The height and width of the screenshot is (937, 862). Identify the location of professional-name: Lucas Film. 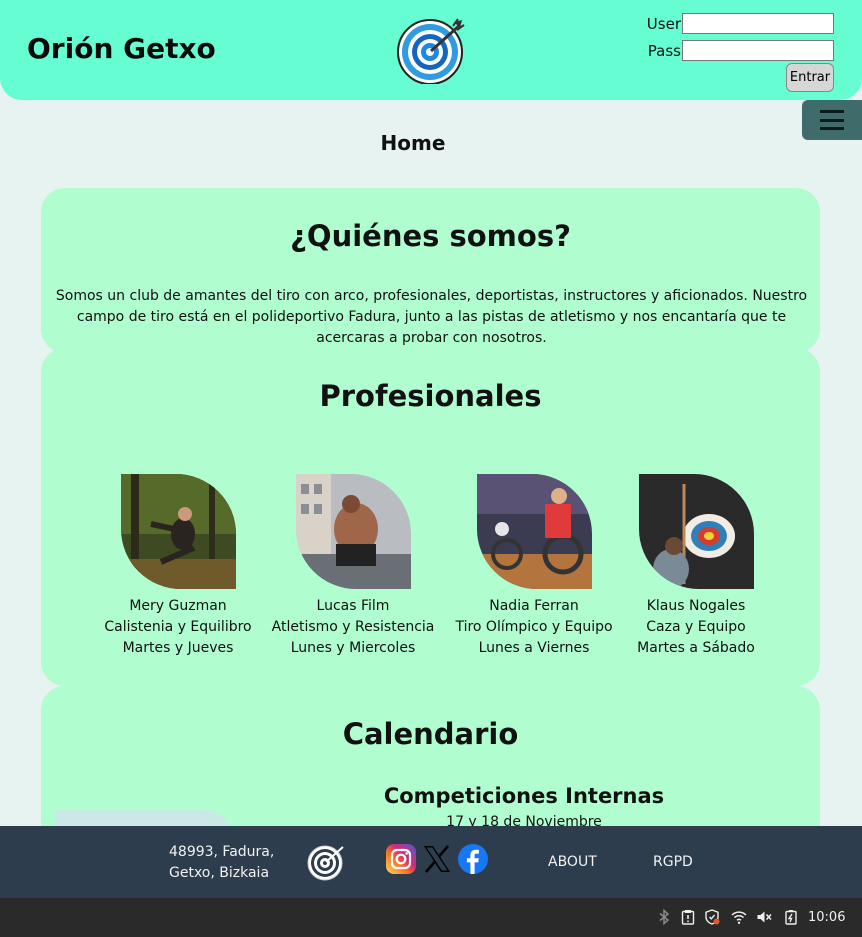
(353, 606).